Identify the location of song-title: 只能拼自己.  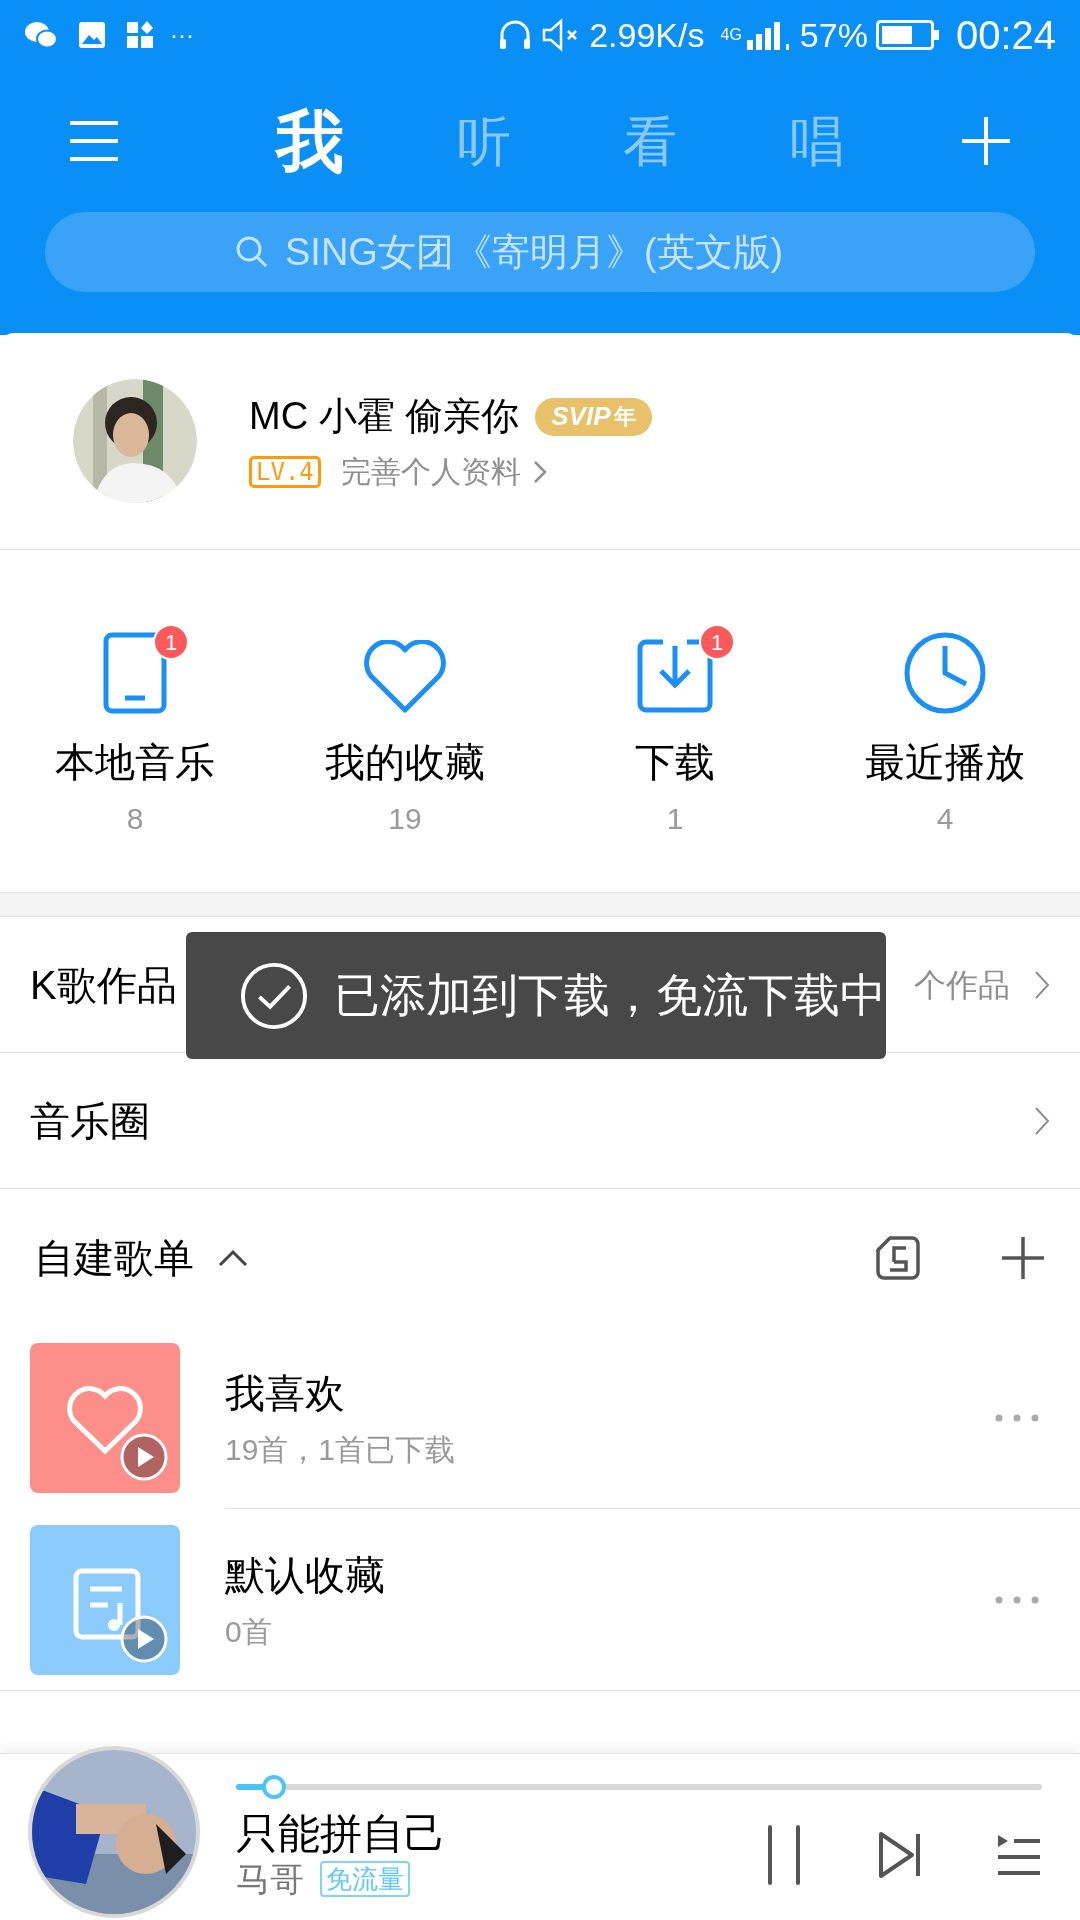
(341, 1833).